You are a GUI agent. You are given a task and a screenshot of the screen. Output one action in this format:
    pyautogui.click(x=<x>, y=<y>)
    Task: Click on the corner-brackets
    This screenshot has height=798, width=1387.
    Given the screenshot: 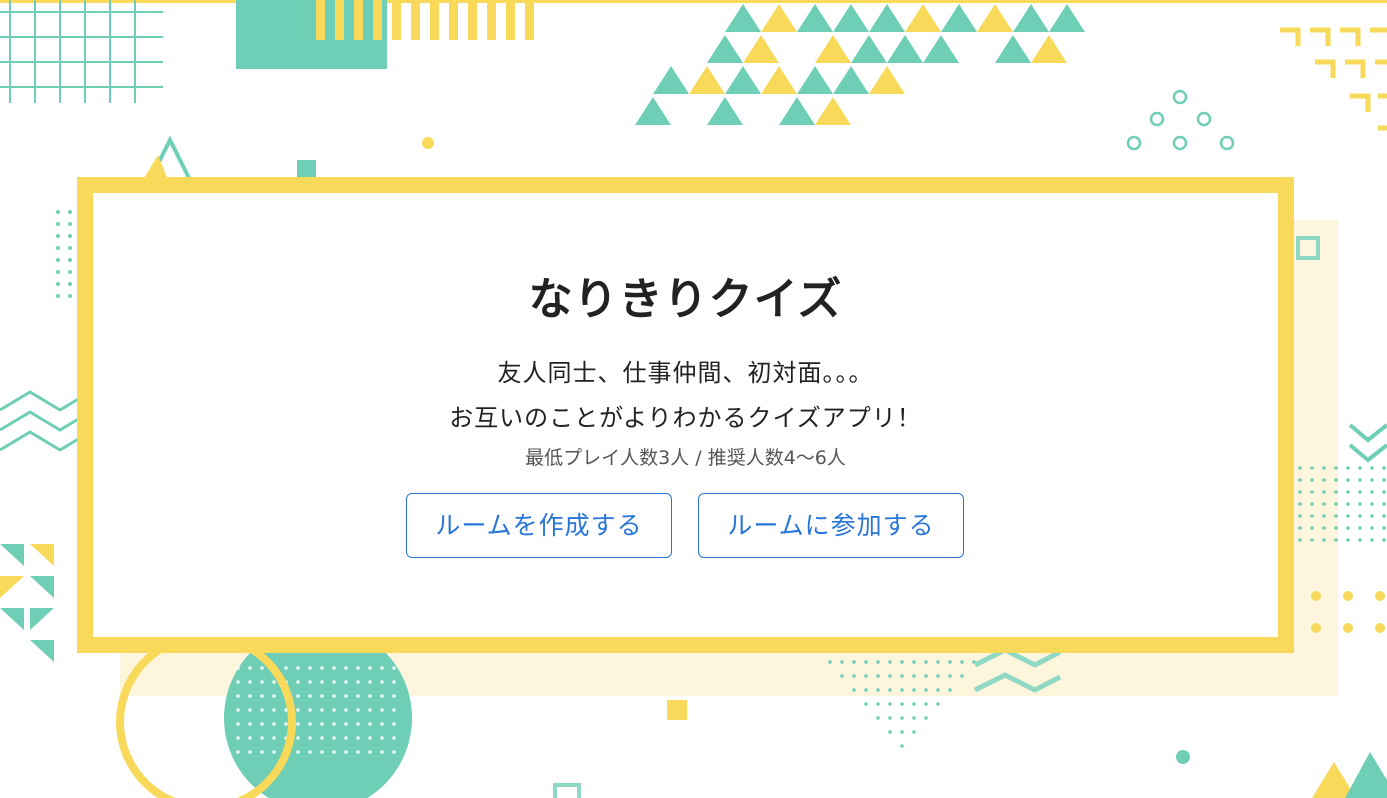 What is the action you would take?
    pyautogui.click(x=1333, y=79)
    